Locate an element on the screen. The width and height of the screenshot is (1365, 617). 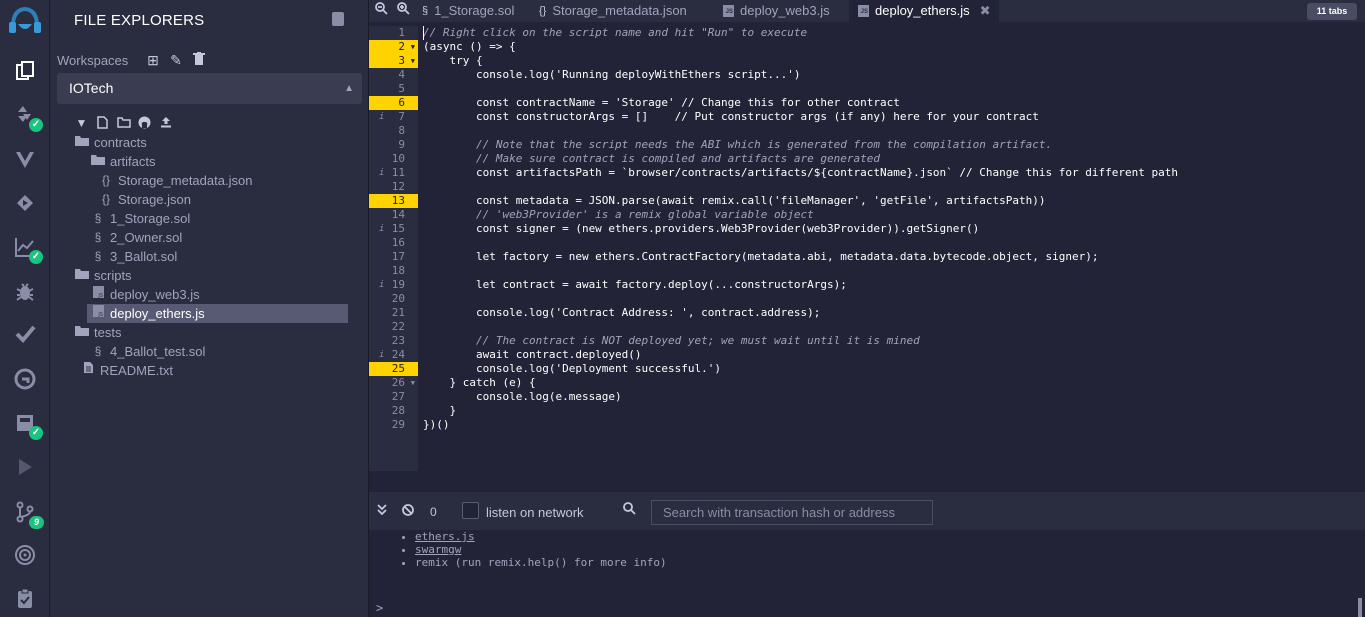
vyper-icon is located at coordinates (25, 160).